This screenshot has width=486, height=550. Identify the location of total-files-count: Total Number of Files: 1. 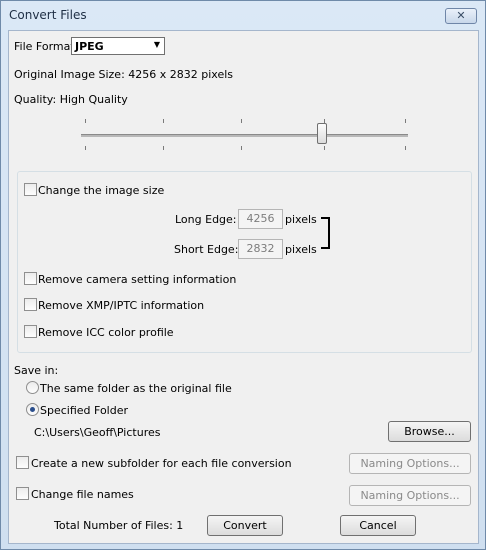
(119, 525).